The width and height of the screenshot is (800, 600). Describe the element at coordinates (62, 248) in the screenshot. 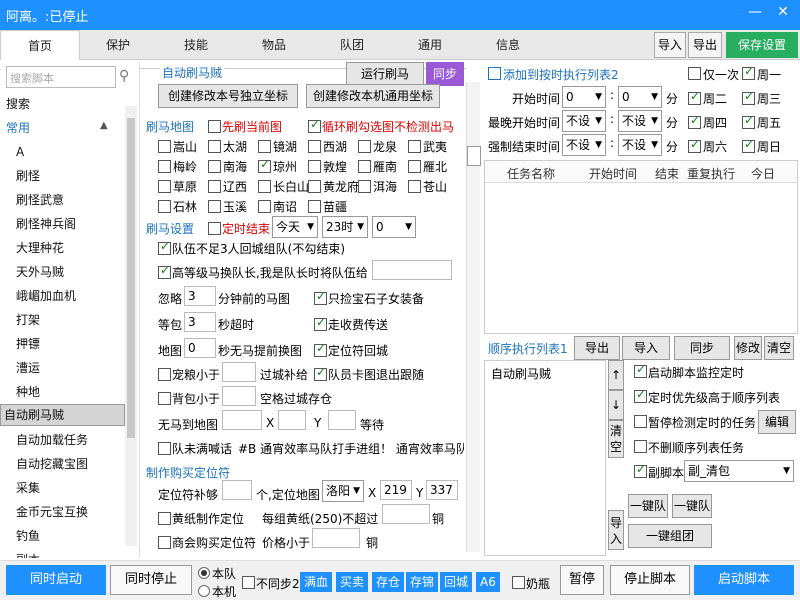

I see `sidebar-item: 大理种花` at that location.